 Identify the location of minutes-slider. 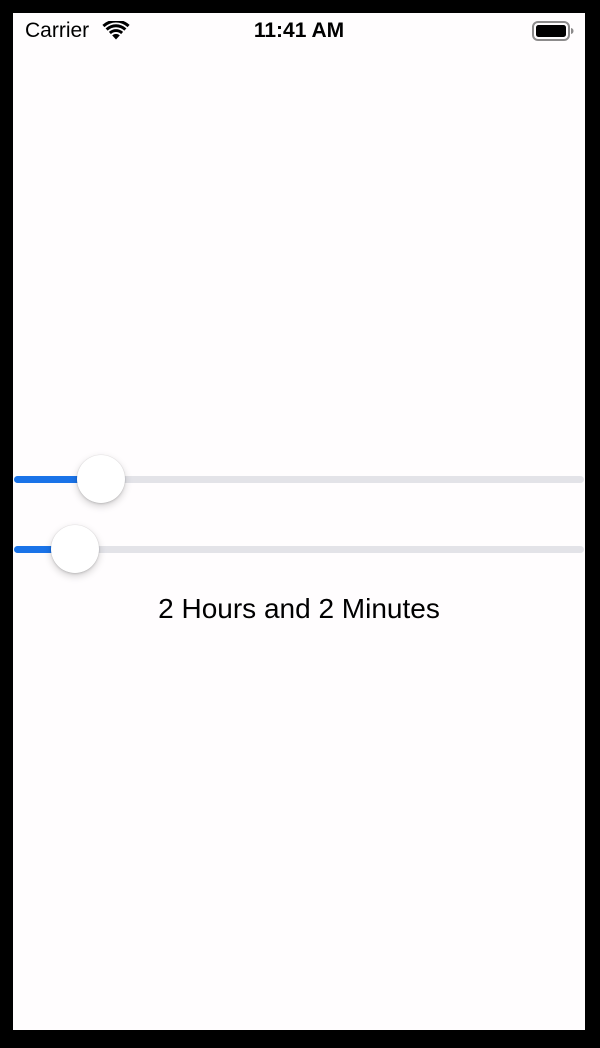
(299, 549).